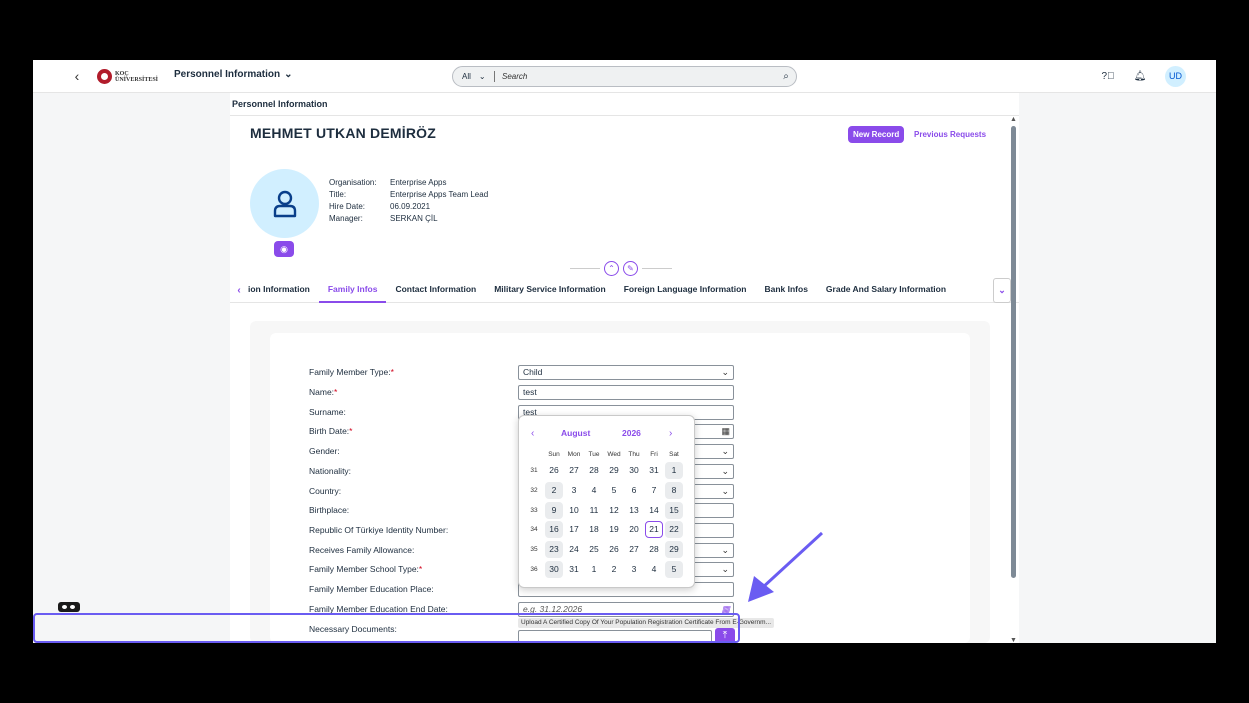 The height and width of the screenshot is (703, 1249). I want to click on pin-icon: ✎, so click(630, 268).